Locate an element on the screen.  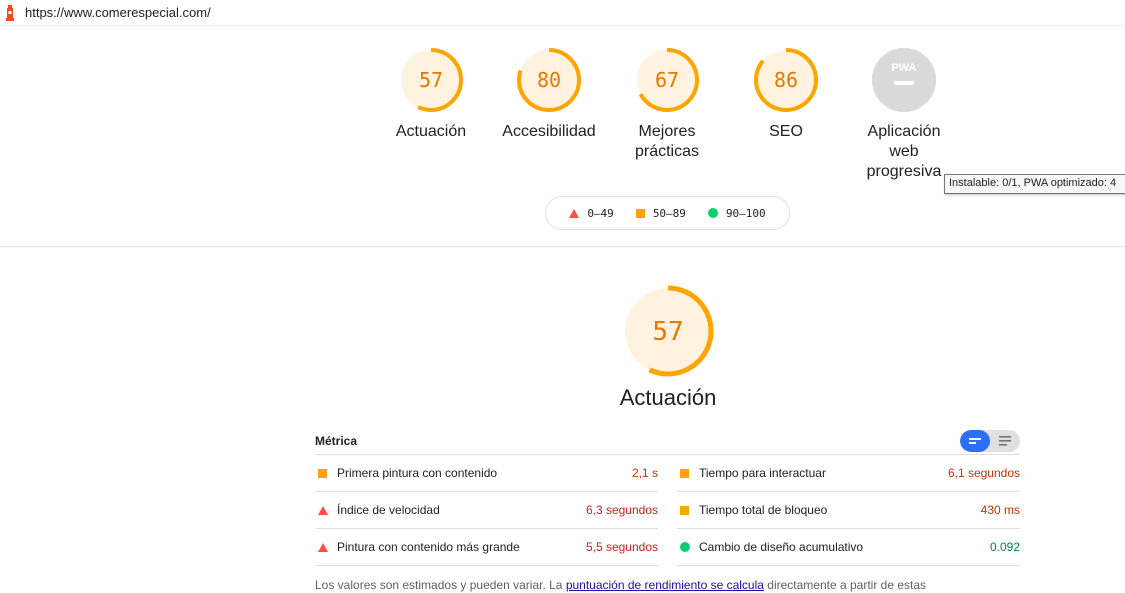
tooltip: Instalable: 0/1, PWA optimizado: 4 is located at coordinates (1034, 184).